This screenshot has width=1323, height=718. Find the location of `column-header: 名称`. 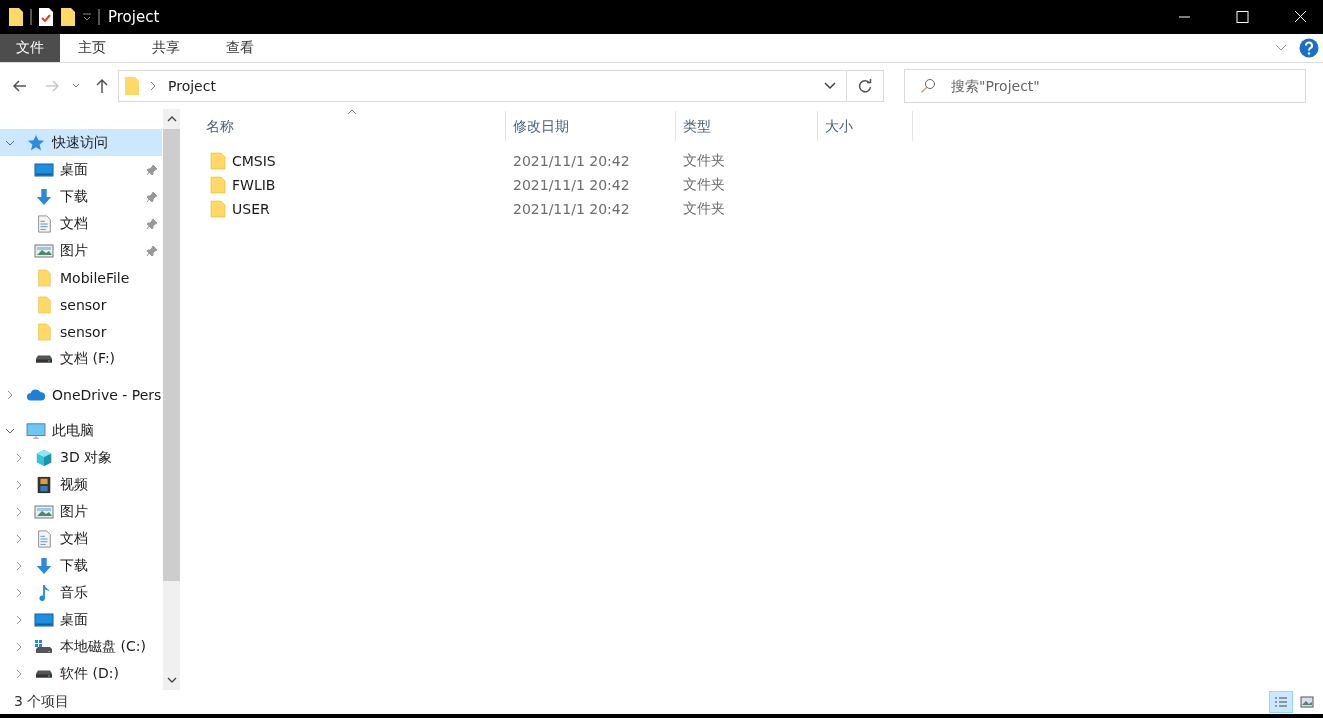

column-header: 名称 is located at coordinates (356, 126).